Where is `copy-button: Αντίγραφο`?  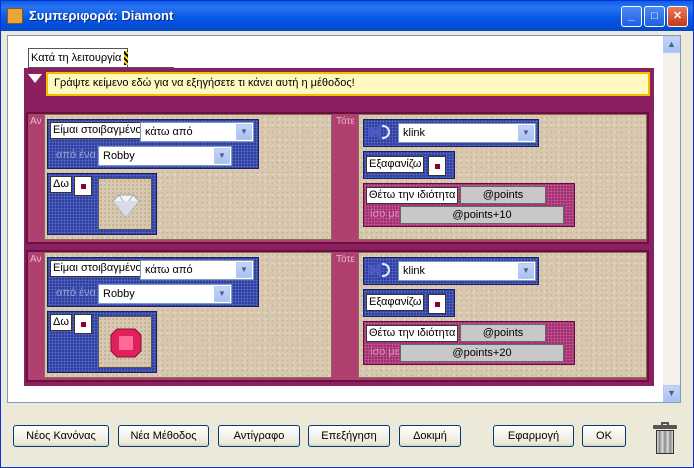 copy-button: Αντίγραφο is located at coordinates (259, 436).